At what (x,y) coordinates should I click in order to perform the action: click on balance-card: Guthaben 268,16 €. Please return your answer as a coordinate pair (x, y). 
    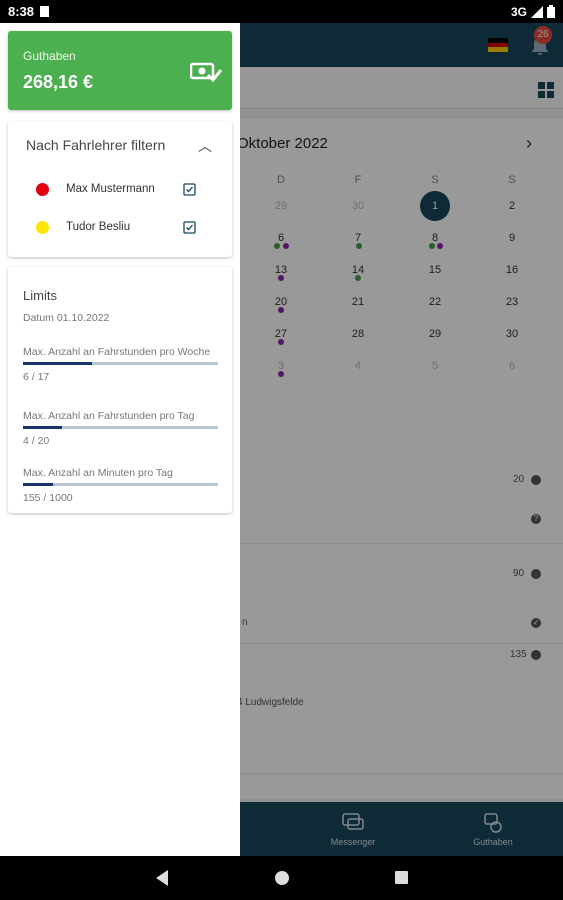
    Looking at the image, I should click on (120, 70).